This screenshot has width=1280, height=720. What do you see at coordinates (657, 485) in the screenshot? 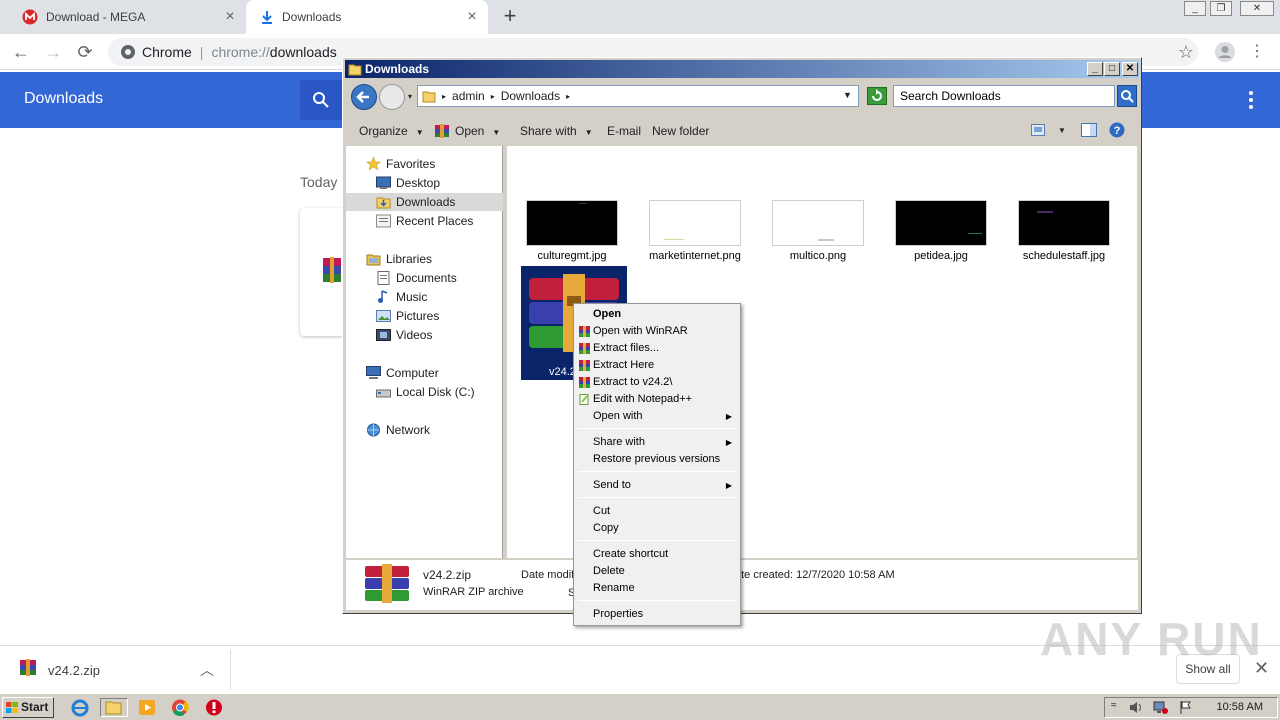
I see `menu-item-send-to: Send to ▶` at bounding box center [657, 485].